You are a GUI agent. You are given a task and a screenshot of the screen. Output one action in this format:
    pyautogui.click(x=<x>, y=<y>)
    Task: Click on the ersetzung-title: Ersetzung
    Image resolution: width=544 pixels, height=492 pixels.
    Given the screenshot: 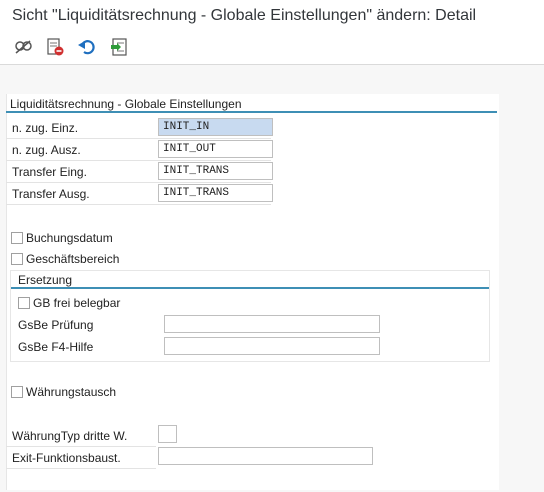 What is the action you would take?
    pyautogui.click(x=45, y=280)
    